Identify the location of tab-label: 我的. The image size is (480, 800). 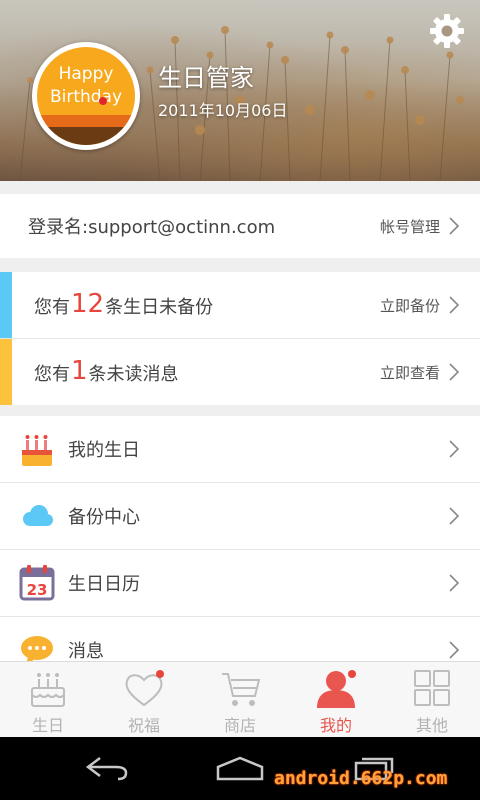
(335, 725).